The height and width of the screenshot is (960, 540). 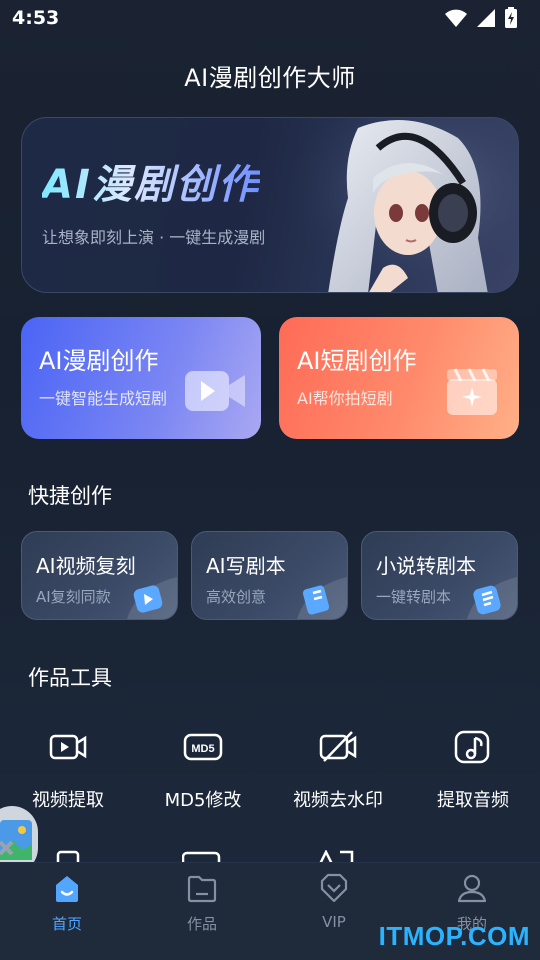 I want to click on vip-heart-icon, so click(x=334, y=888).